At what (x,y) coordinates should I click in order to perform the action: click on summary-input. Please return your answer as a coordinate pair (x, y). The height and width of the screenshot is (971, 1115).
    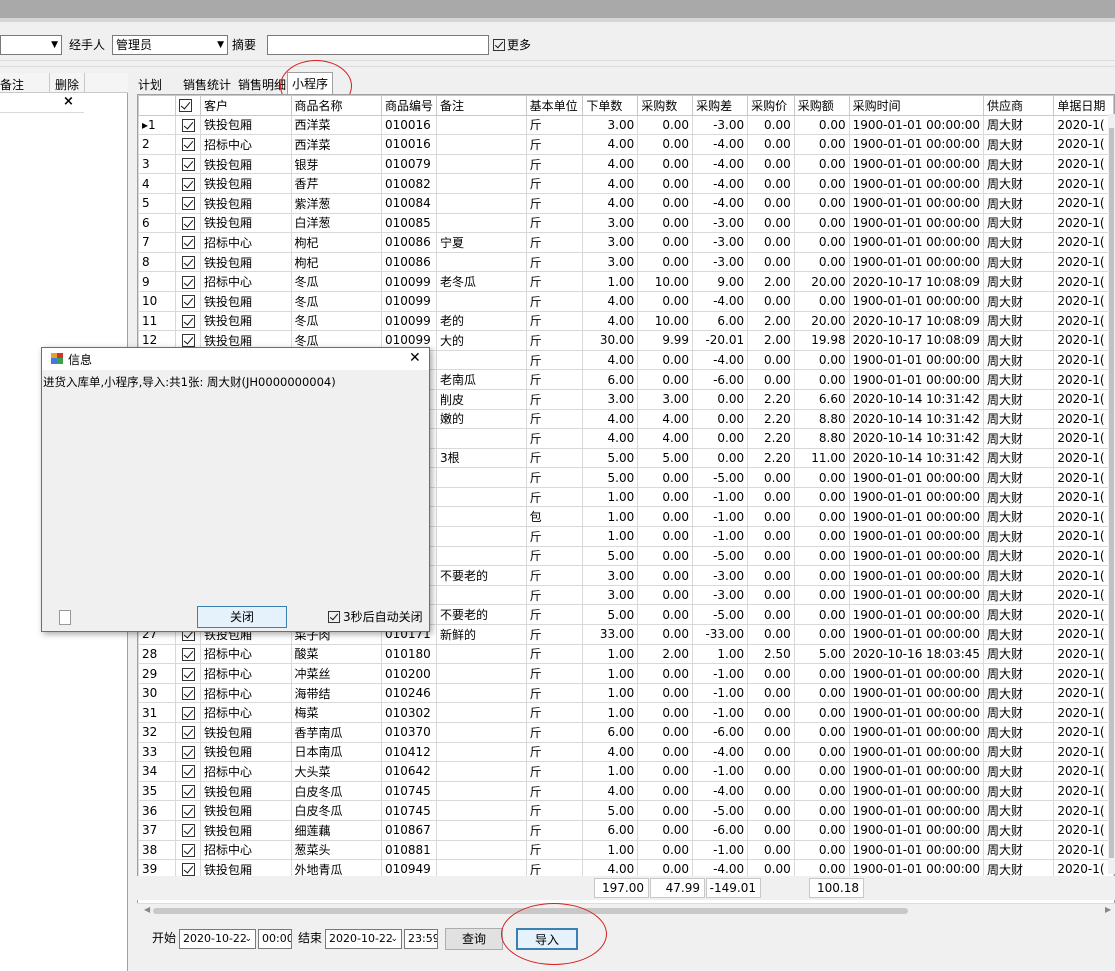
    Looking at the image, I should click on (378, 45).